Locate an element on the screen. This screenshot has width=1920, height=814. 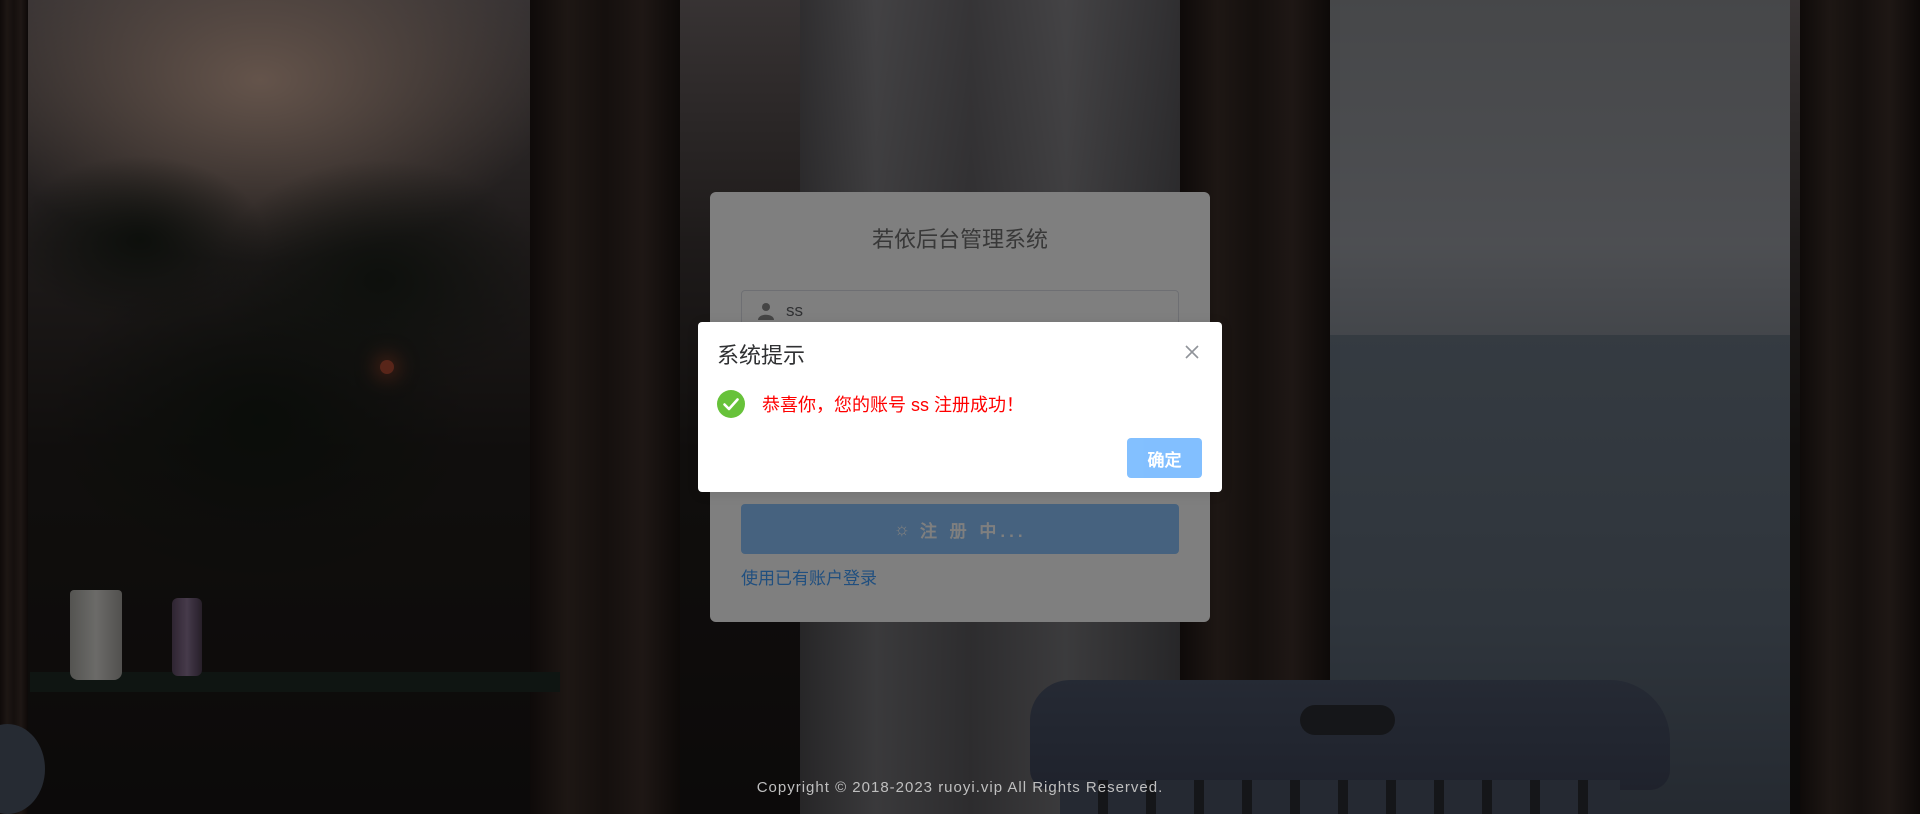
dialog-title: 系统提示 is located at coordinates (761, 355).